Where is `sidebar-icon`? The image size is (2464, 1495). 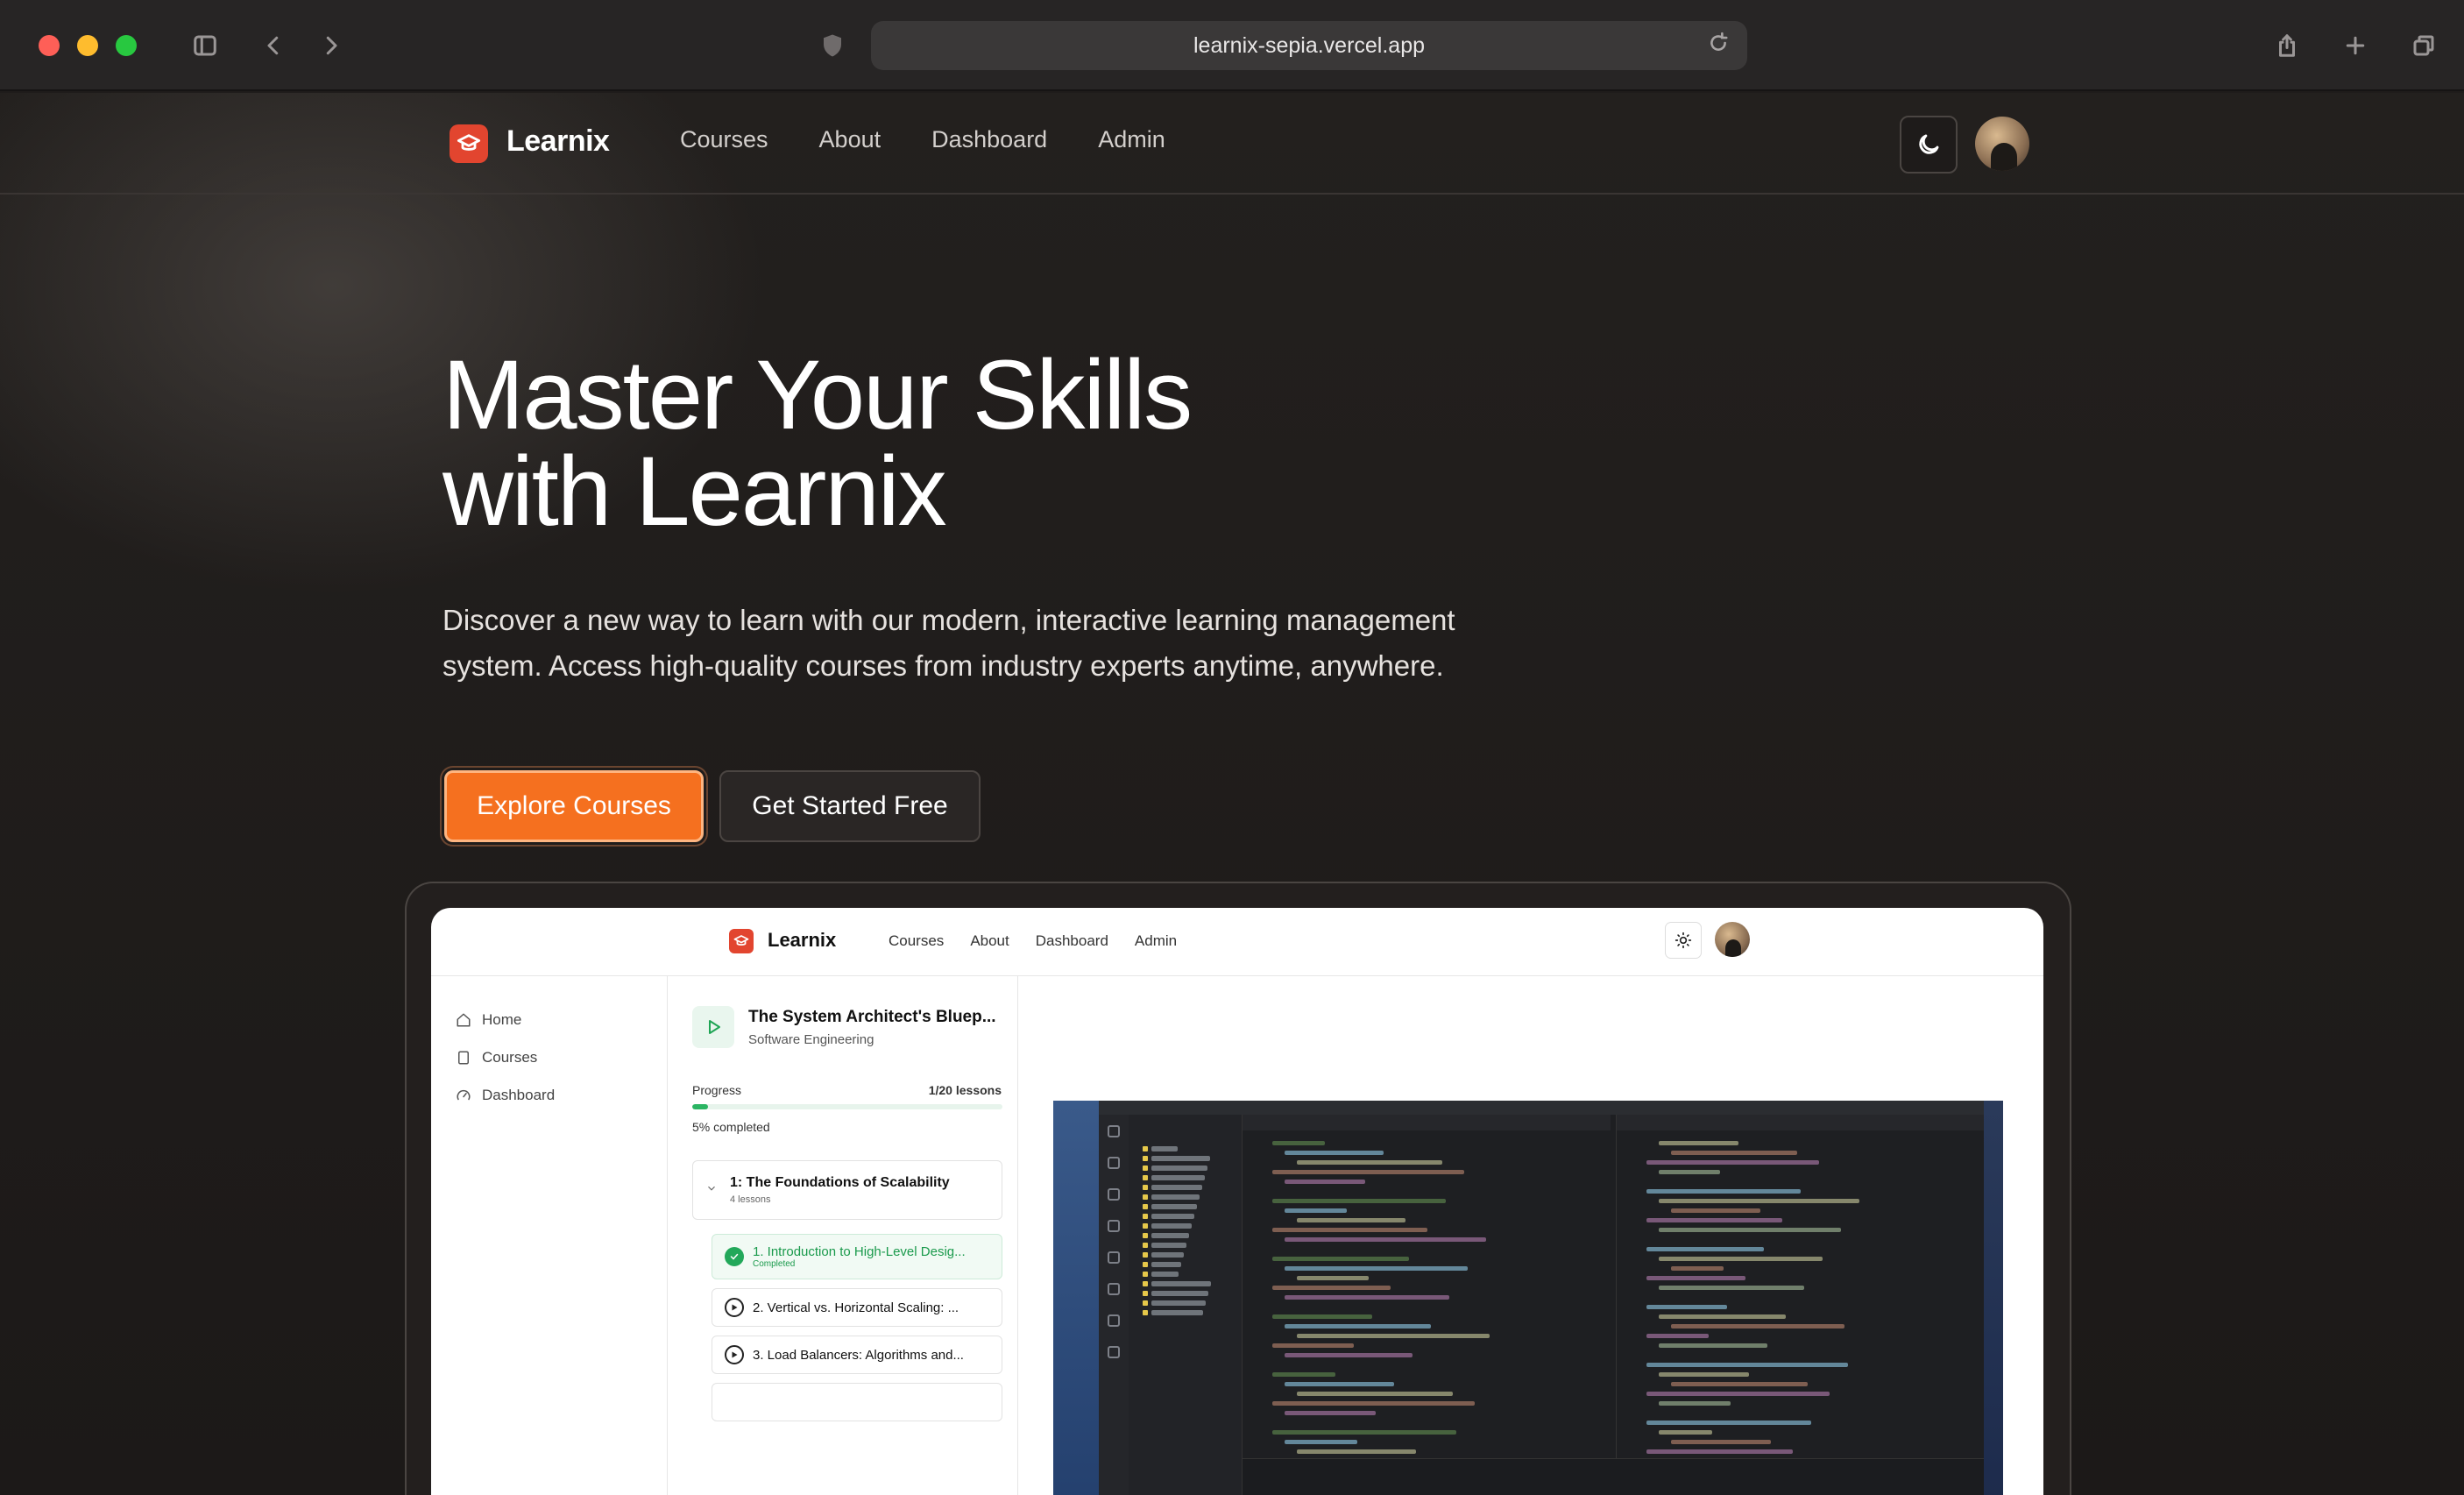
sidebar-icon is located at coordinates (205, 46).